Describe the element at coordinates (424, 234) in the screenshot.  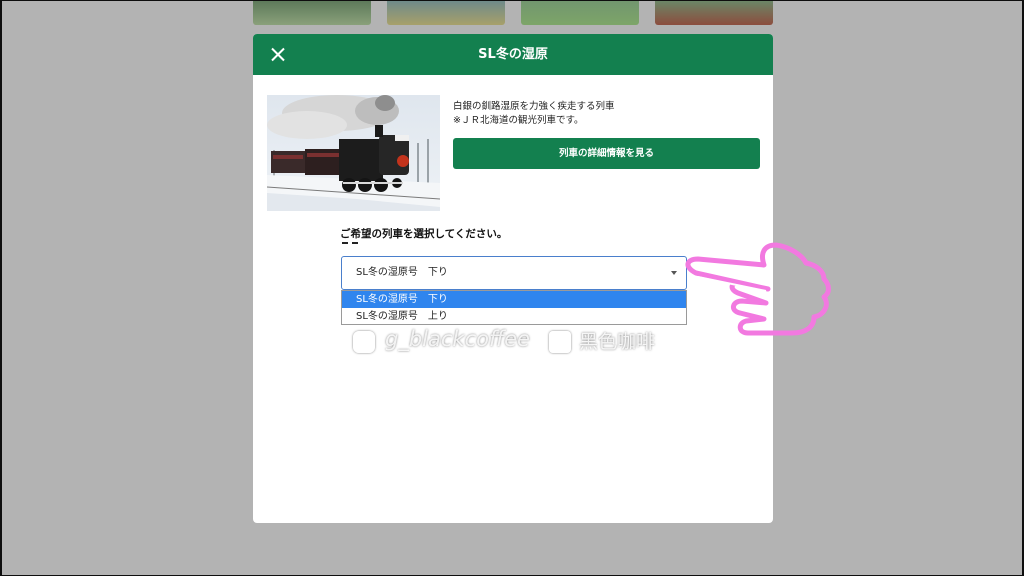
I see `select-prompt: ご希望の列車を選択してください。` at that location.